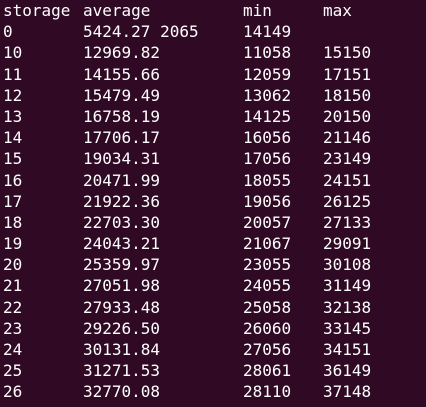  Describe the element at coordinates (122, 265) in the screenshot. I see `cell-average: 25359.97` at that location.